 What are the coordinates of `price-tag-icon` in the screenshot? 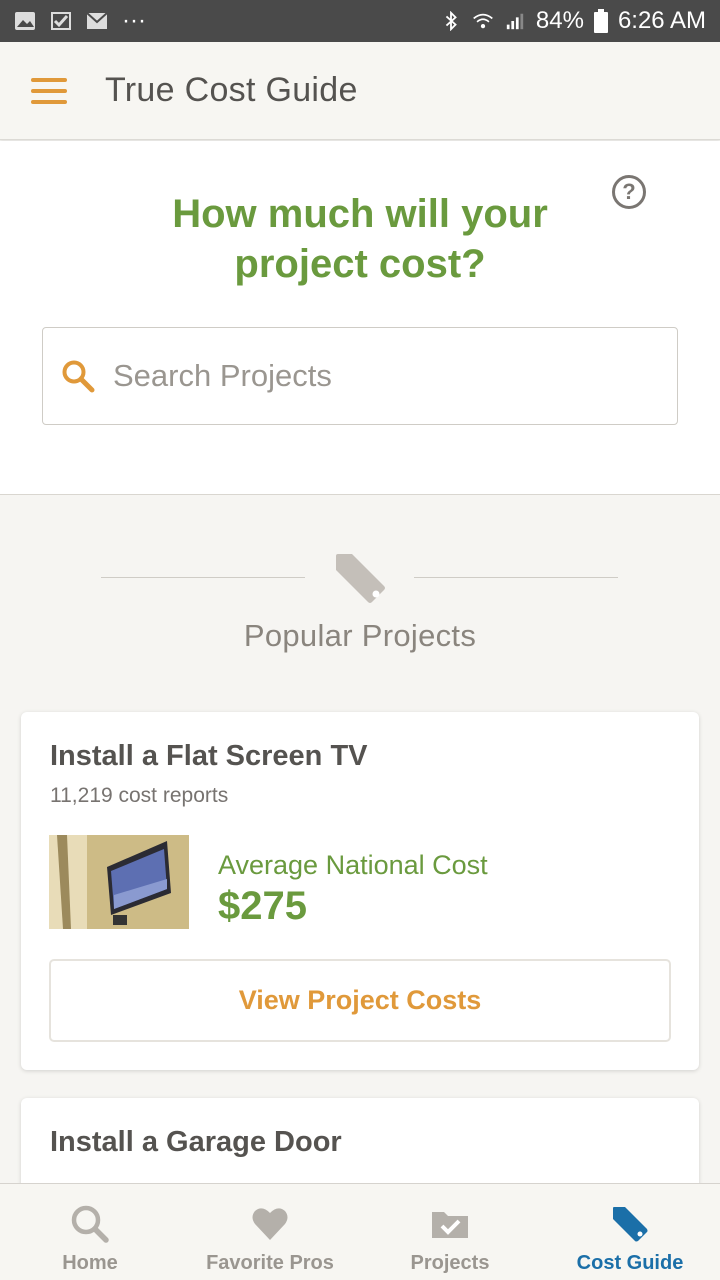 It's located at (360, 578).